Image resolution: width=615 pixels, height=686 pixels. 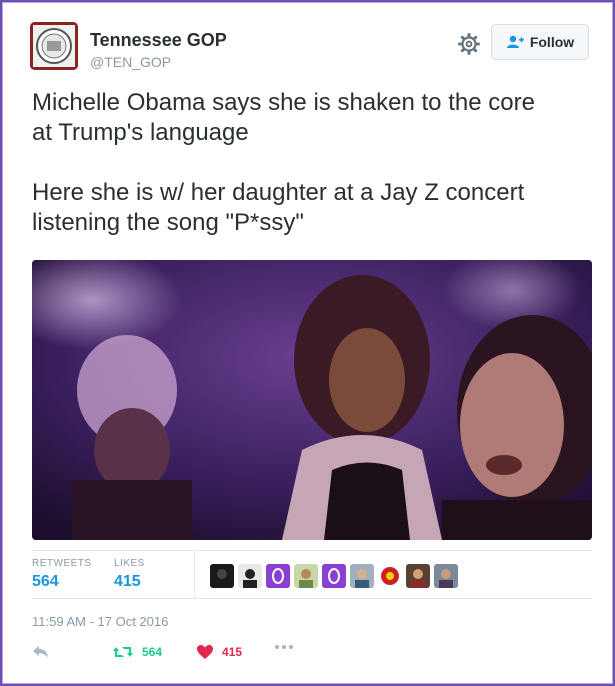 I want to click on add-user-icon, so click(x=515, y=41).